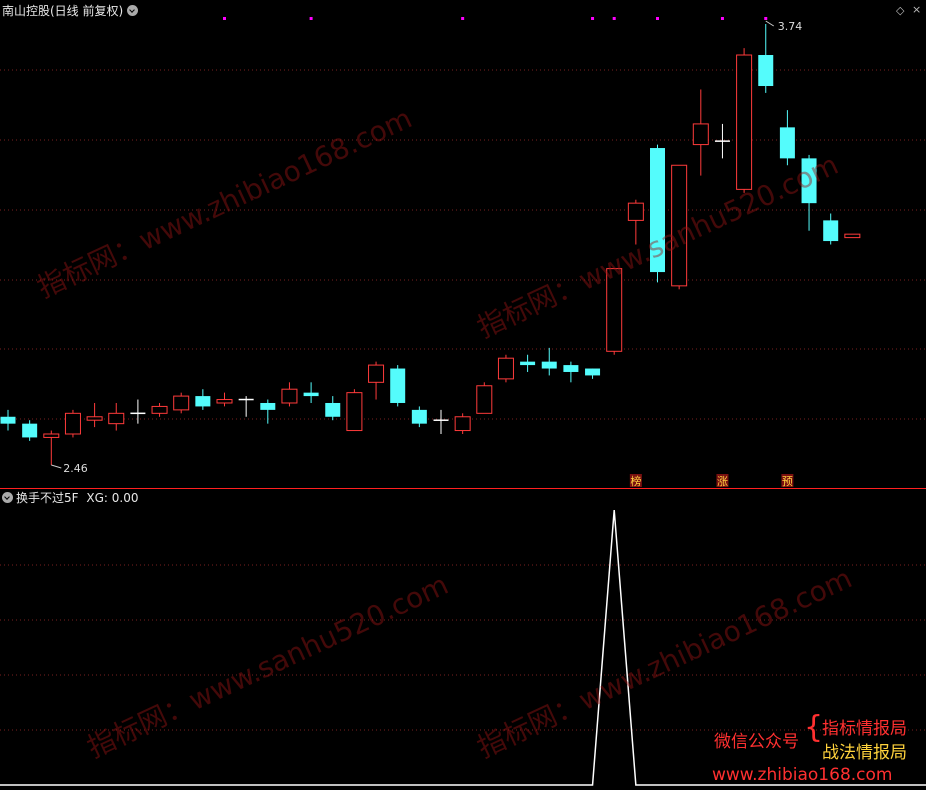 Image resolution: width=926 pixels, height=790 pixels. I want to click on low-marker, so click(56, 466).